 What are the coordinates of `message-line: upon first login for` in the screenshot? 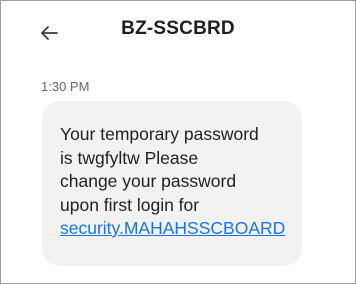 It's located at (130, 204).